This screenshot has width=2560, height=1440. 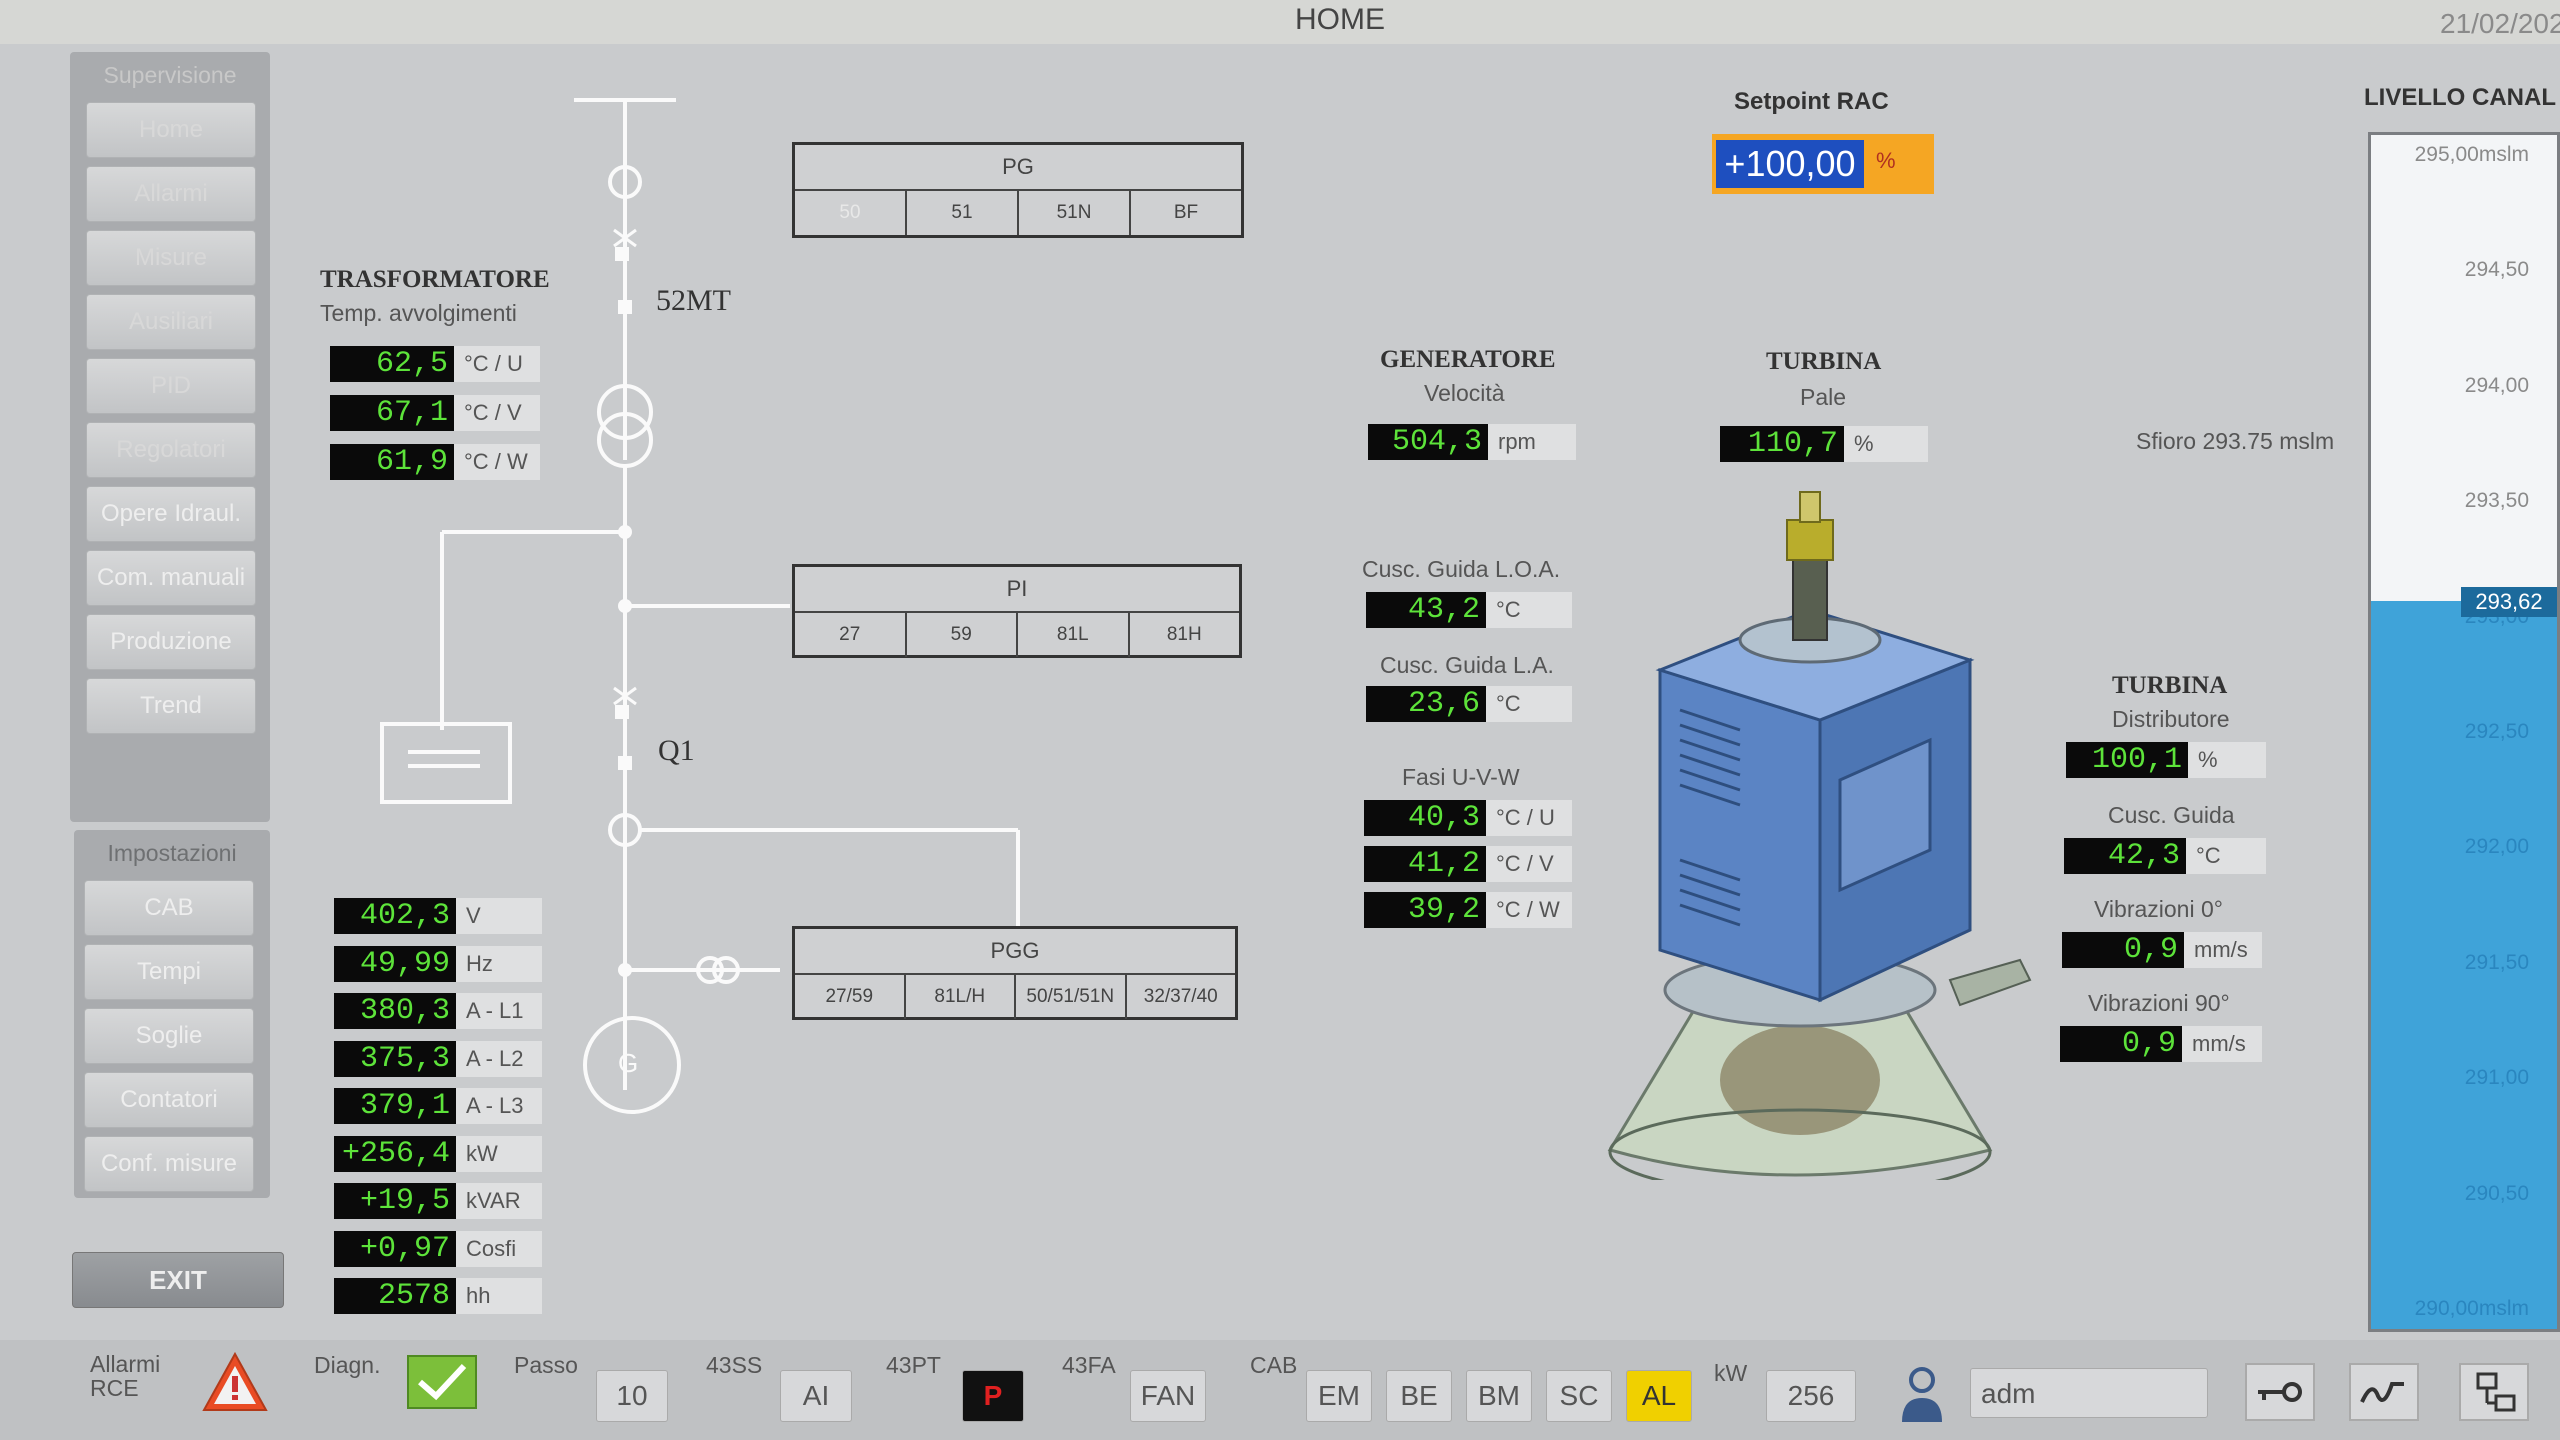 I want to click on spillway-label: Sfioro 293.75 mslm, so click(x=2235, y=441).